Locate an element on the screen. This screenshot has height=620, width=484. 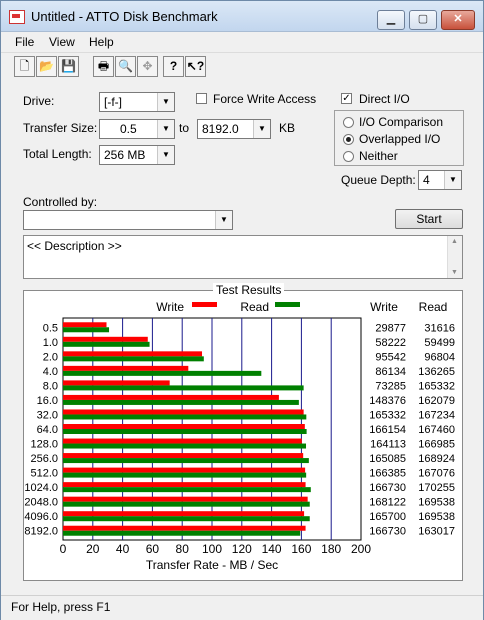
description-box: << Description >> ▲ ▼ is located at coordinates (243, 257).